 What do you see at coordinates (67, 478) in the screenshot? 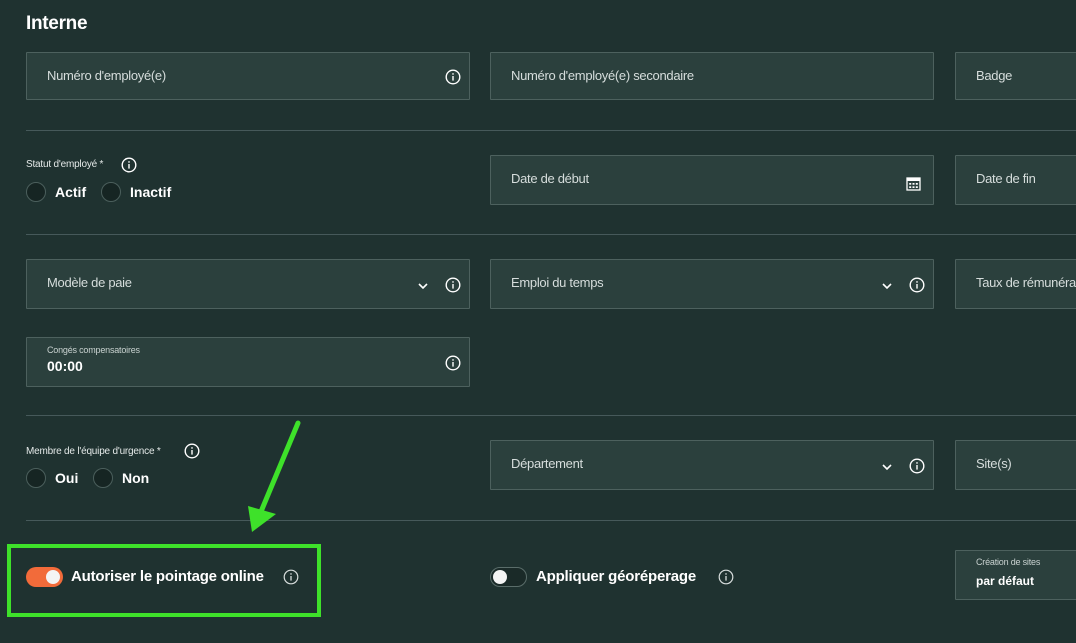
I see `emergency-yes-label: Oui` at bounding box center [67, 478].